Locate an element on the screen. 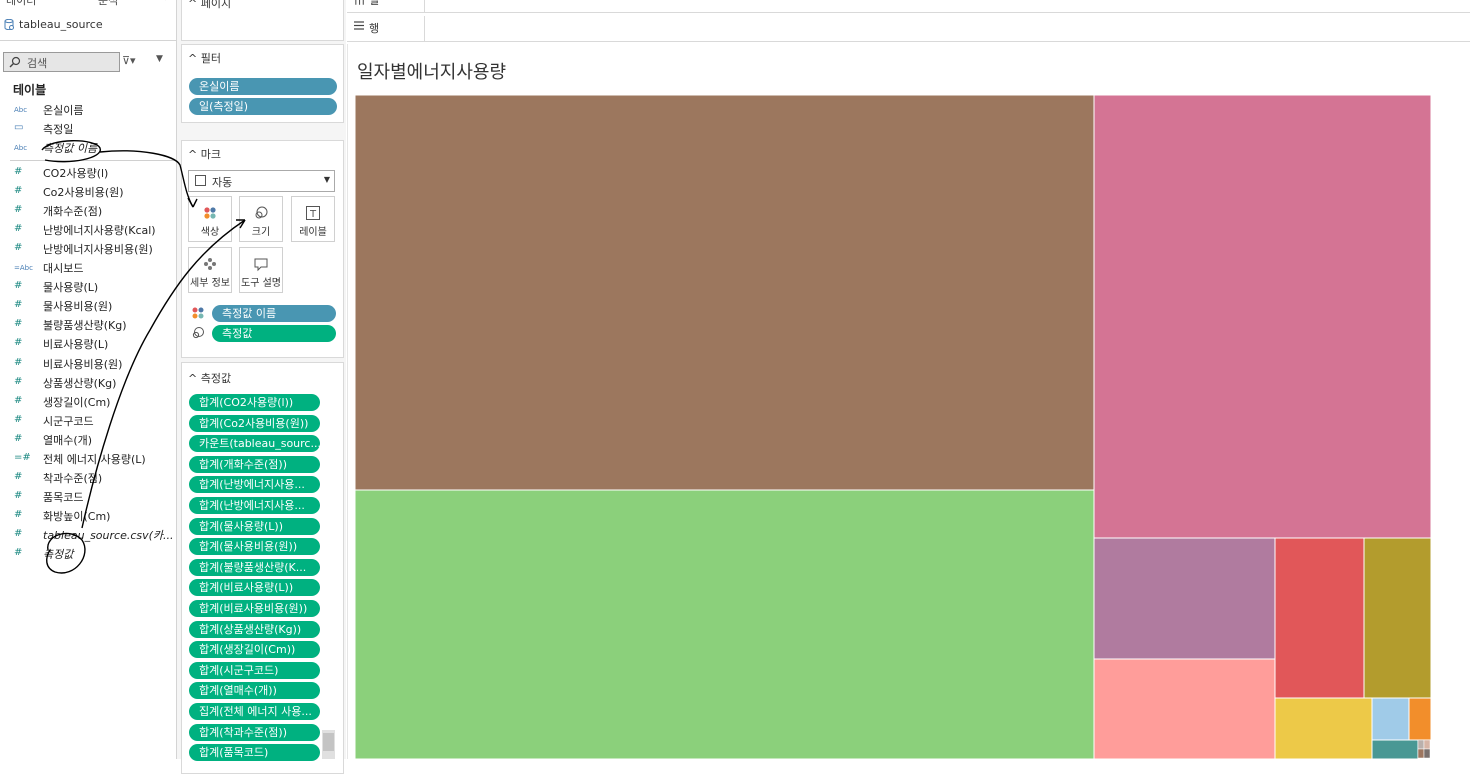  label-button: T 레이블 is located at coordinates (313, 219).